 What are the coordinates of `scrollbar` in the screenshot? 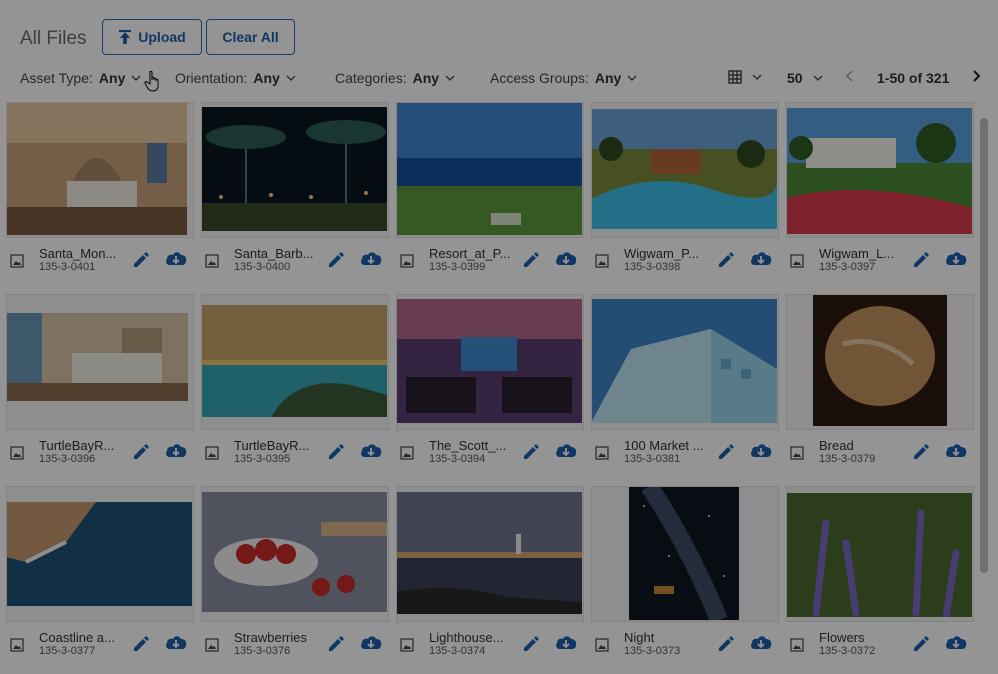 It's located at (984, 388).